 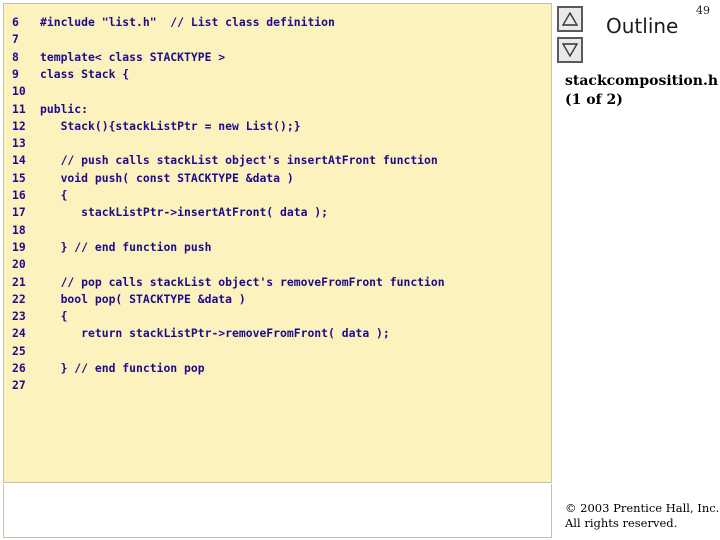 I want to click on line-number: 21, so click(x=19, y=281).